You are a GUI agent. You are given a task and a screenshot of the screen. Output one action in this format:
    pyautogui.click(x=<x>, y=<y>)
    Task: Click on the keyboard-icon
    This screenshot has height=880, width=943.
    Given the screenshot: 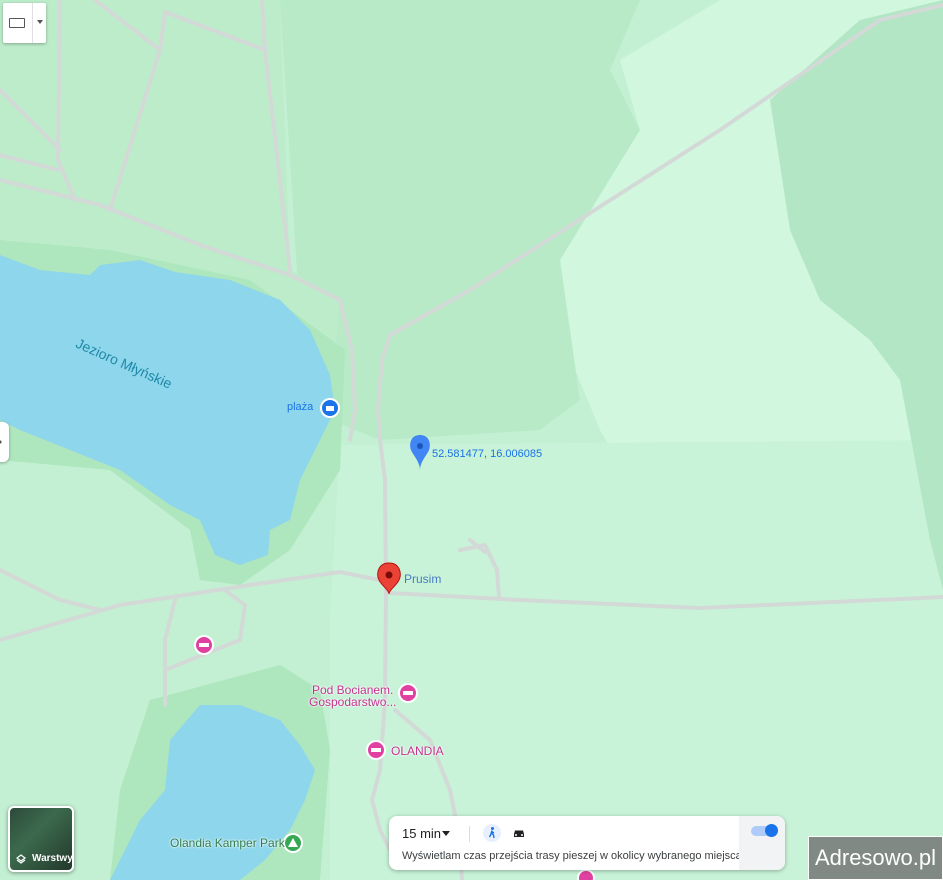 What is the action you would take?
    pyautogui.click(x=17, y=23)
    